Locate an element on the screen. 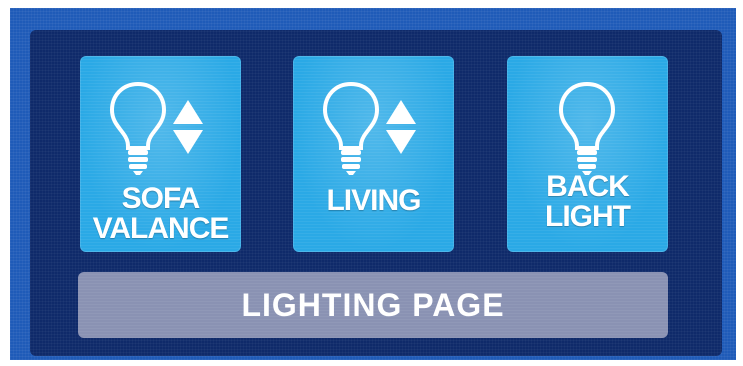 This screenshot has height=366, width=743. tile-label-line1: LIVING is located at coordinates (373, 200).